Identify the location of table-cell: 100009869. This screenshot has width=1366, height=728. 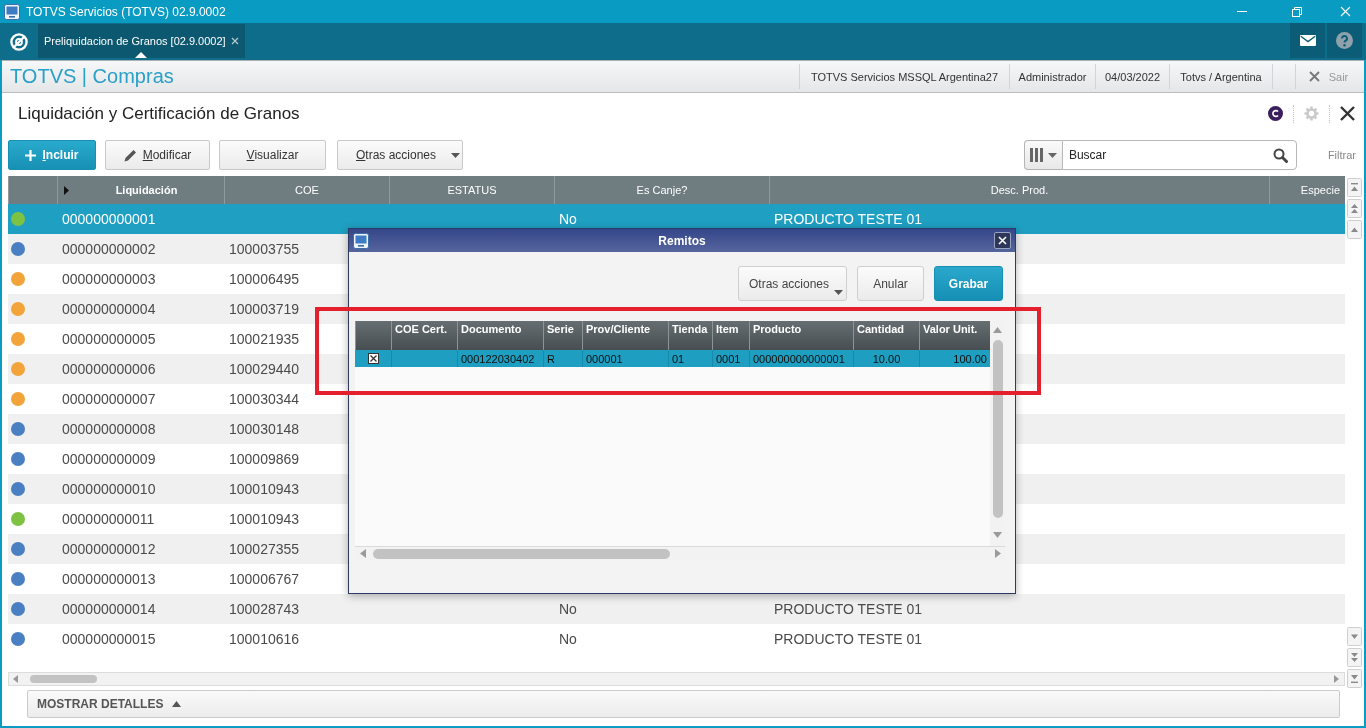
(264, 459).